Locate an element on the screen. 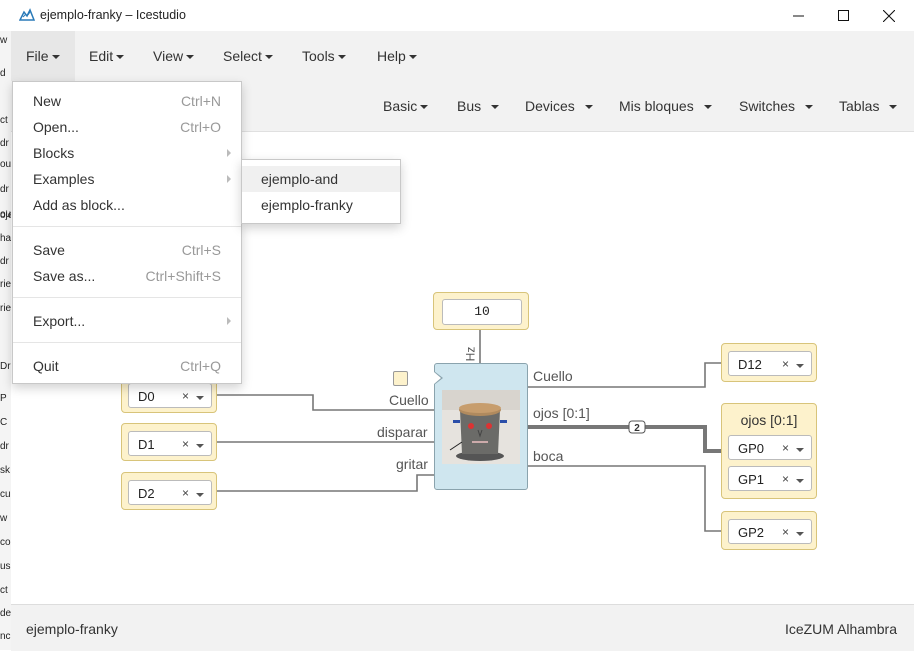  bus-width-label: 2 is located at coordinates (637, 428).